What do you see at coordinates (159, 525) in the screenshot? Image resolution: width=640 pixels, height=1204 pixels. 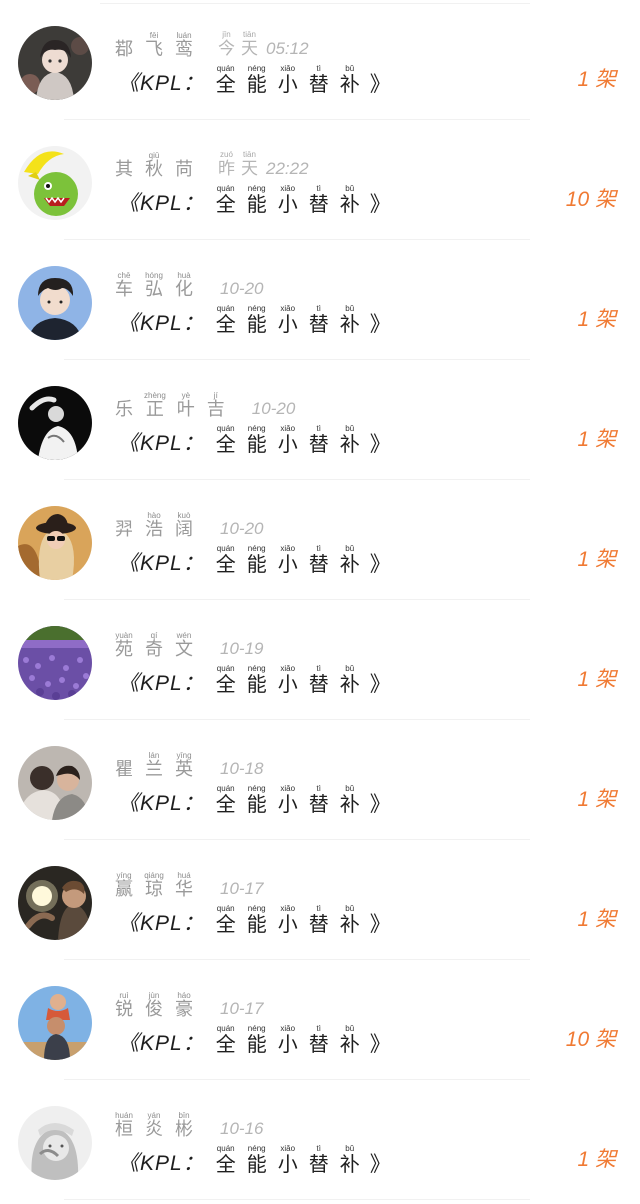 I see `sender-name: 羿 hào 浩 kuò 阔` at bounding box center [159, 525].